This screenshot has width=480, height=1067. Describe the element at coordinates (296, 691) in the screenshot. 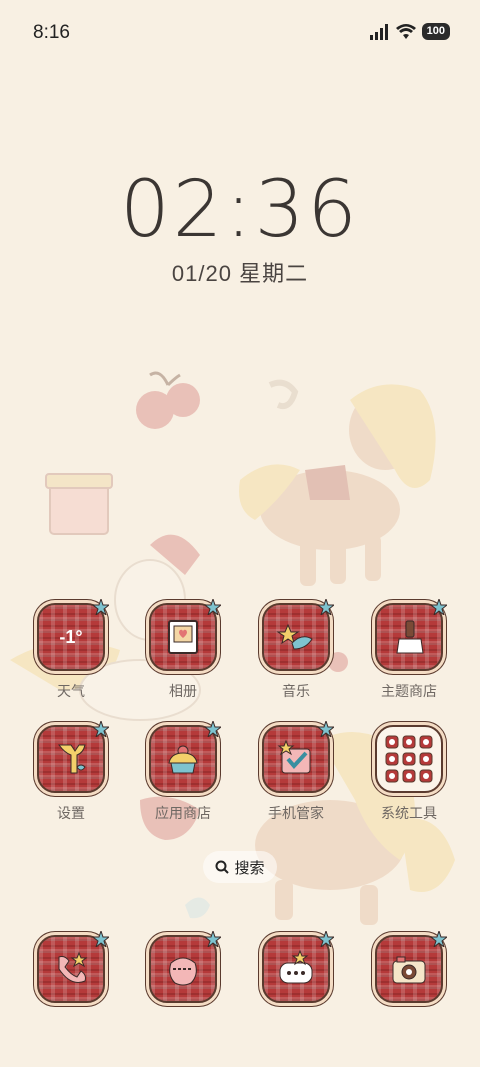

I see `app-label: 音乐` at that location.